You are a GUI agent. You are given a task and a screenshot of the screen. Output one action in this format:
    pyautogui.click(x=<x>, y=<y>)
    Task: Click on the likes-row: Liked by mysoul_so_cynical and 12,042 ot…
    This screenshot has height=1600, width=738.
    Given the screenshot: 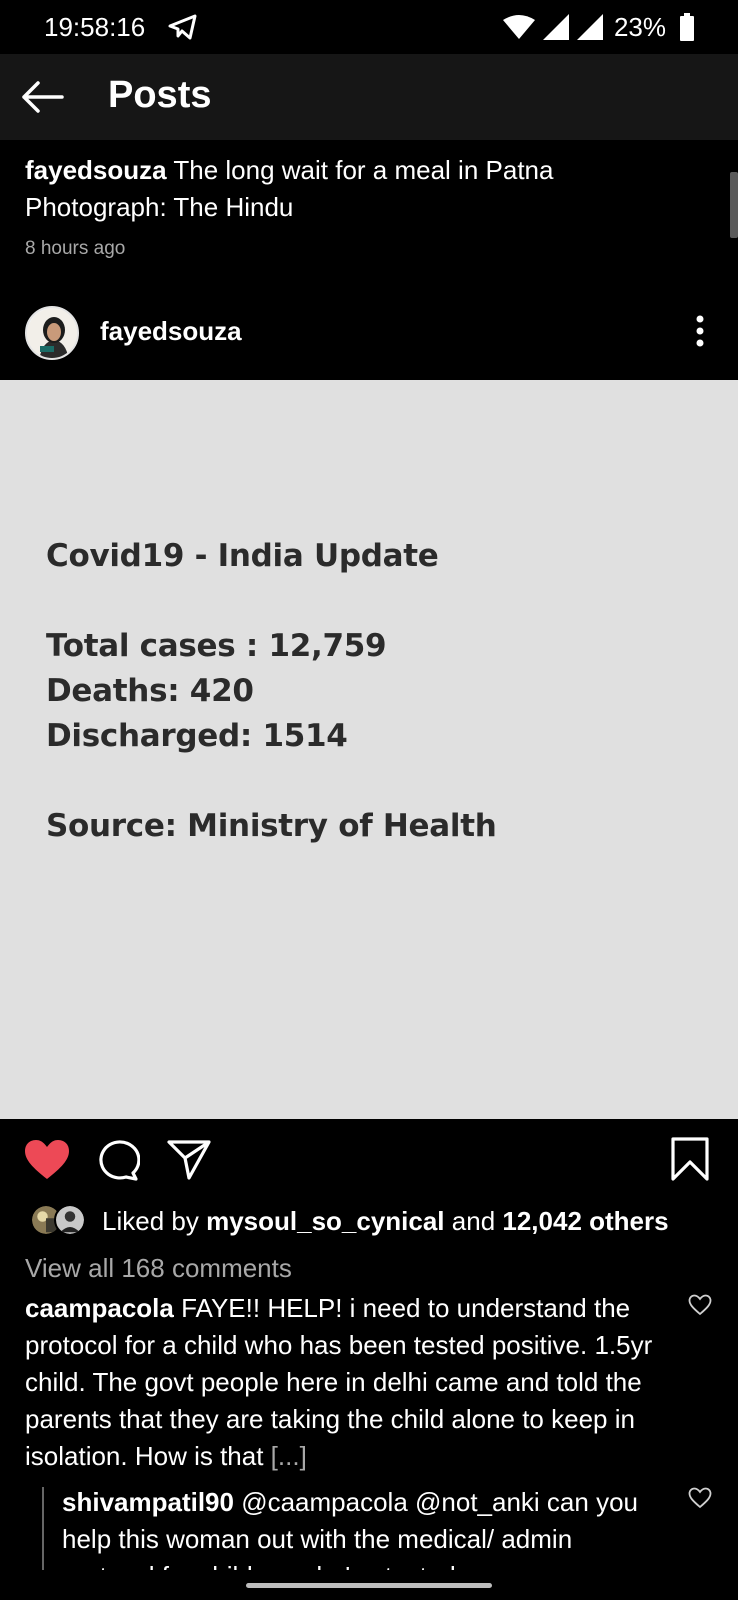 What is the action you would take?
    pyautogui.click(x=369, y=1224)
    